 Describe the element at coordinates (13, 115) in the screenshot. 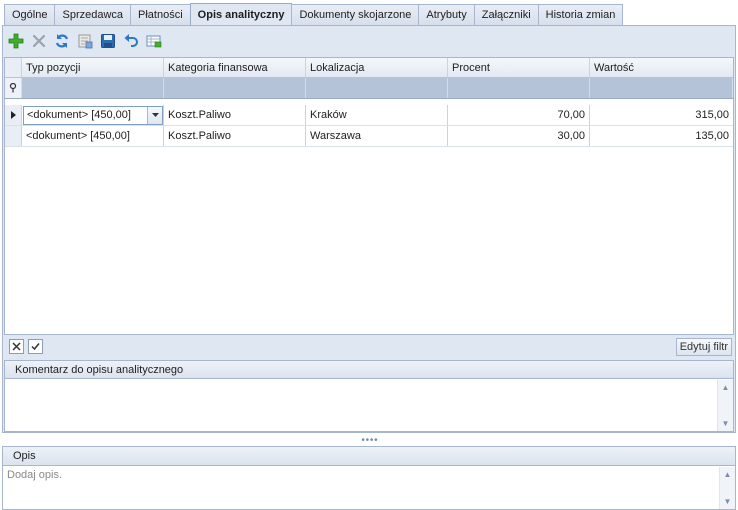

I see `current-row-indicator-icon` at that location.